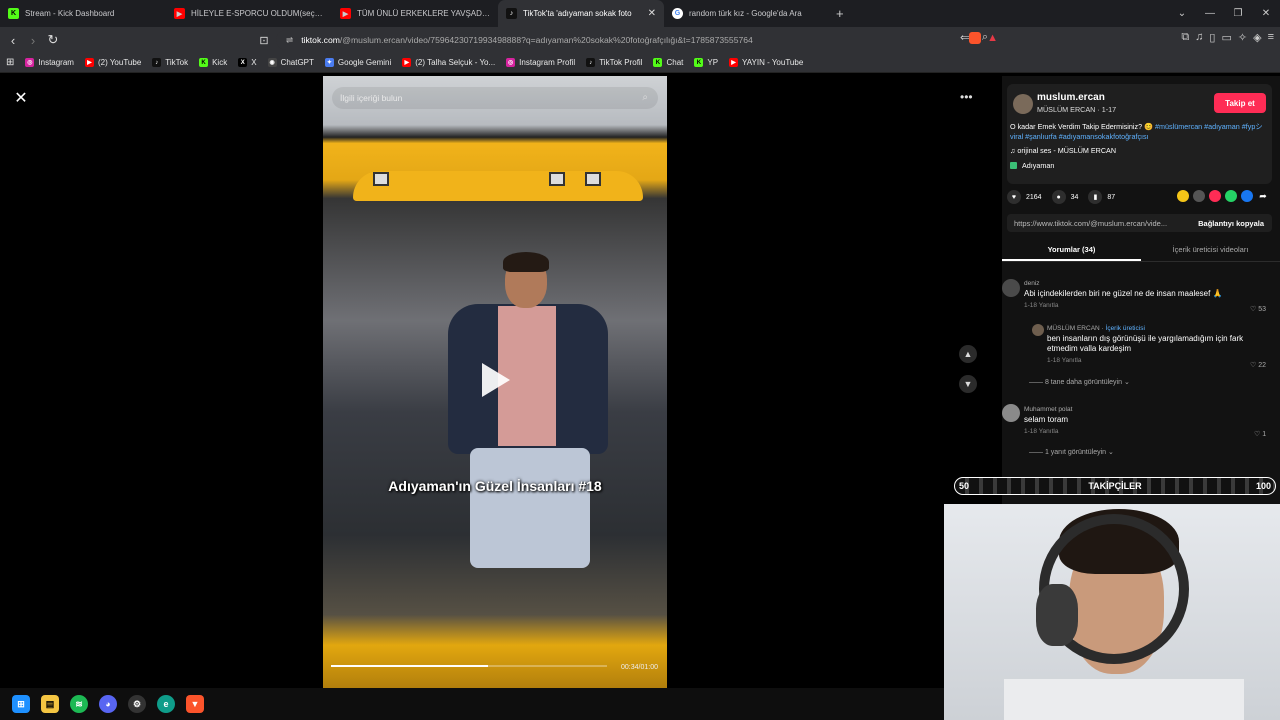 This screenshot has height=720, width=1280. I want to click on close-tab-icon: ✕, so click(652, 13).